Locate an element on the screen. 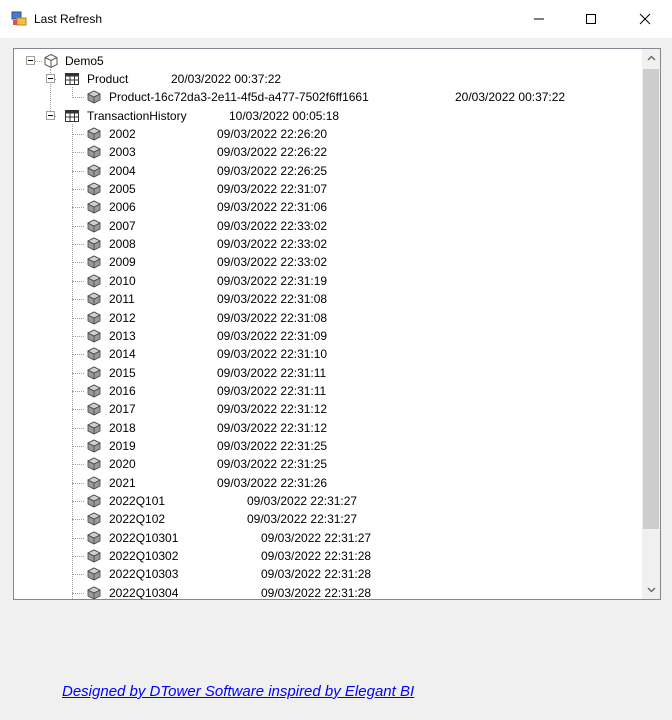  refresh-time: 10/03/2022 00:05:18 is located at coordinates (284, 116).